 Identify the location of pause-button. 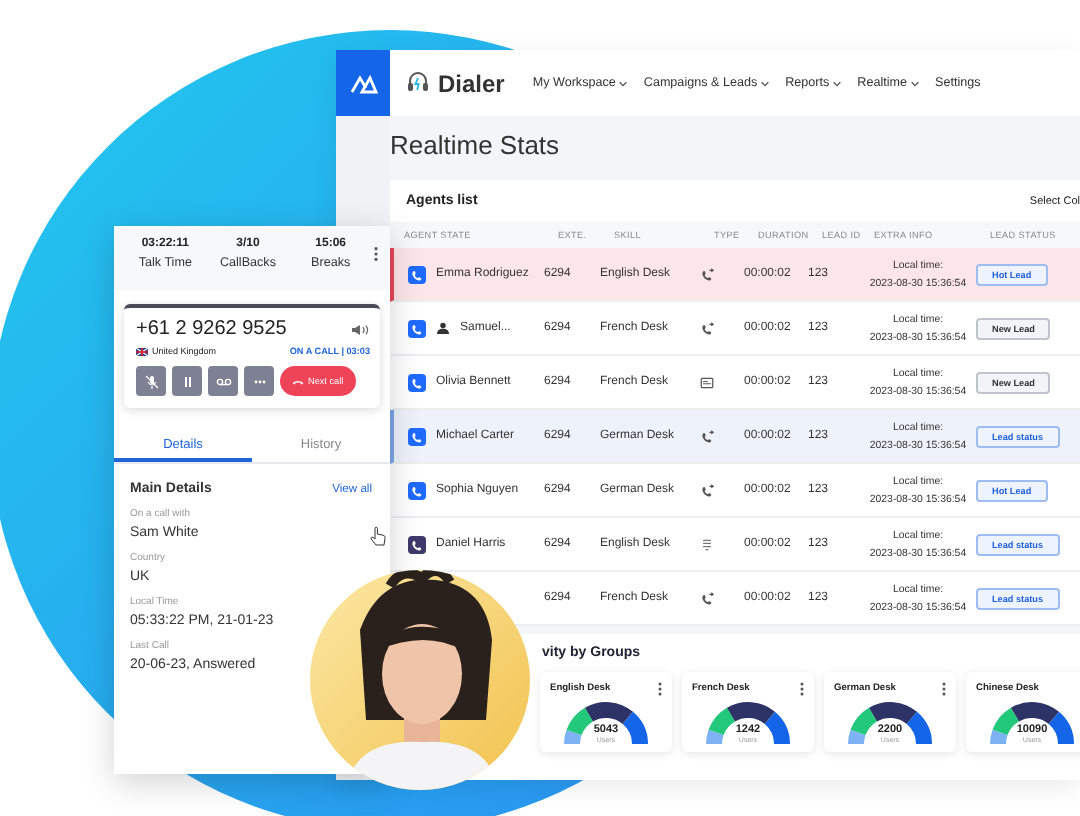
(187, 381).